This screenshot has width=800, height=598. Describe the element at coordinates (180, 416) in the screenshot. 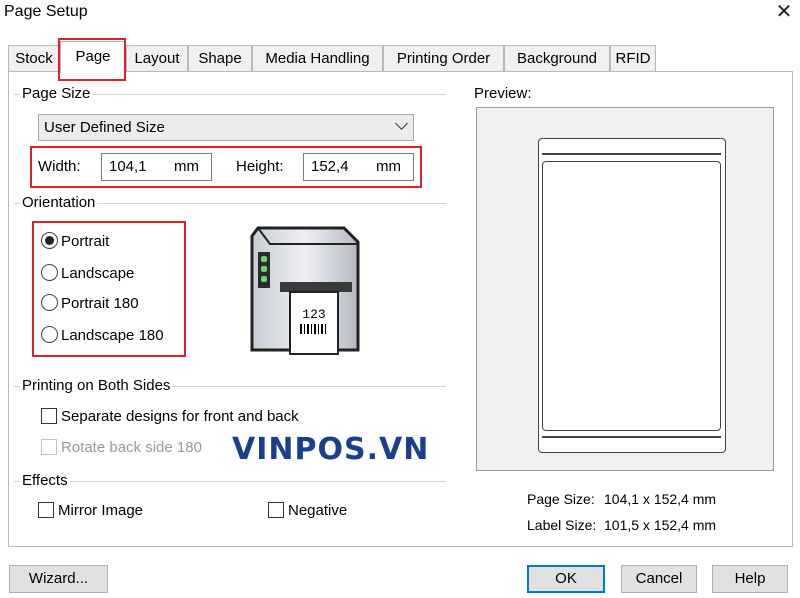

I see `separate-designs-label: Separate designs for front and back` at that location.